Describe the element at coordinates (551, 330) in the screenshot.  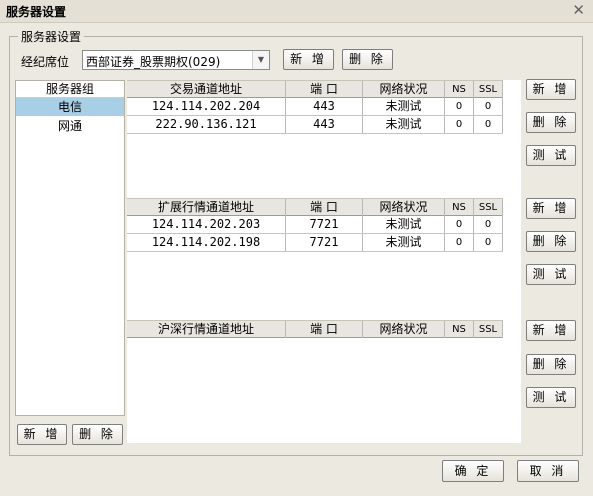
I see `hushen-add-button: 新 增` at that location.